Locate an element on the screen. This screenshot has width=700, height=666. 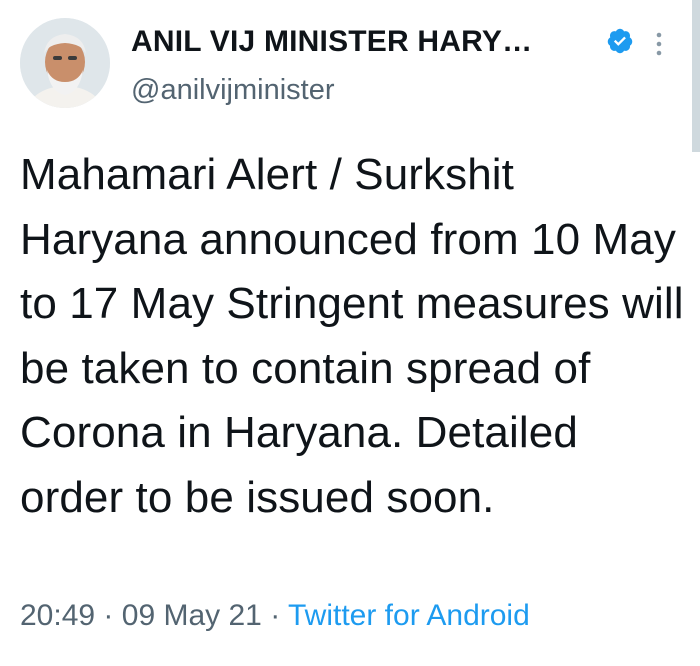
tweet-metadata: 20:49 · 09 May 21 · Twitter for Android is located at coordinates (275, 616).